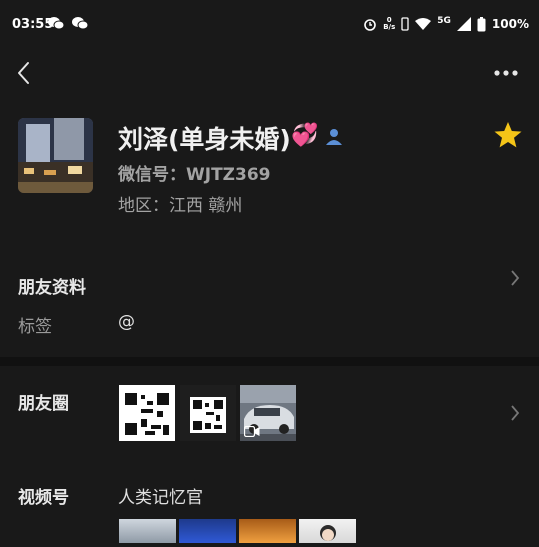  I want to click on battery-icon, so click(481, 23).